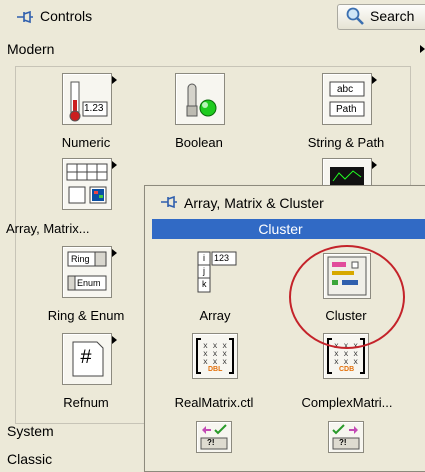 The image size is (425, 472). Describe the element at coordinates (222, 258) in the screenshot. I see `array-icon-text: 123` at that location.